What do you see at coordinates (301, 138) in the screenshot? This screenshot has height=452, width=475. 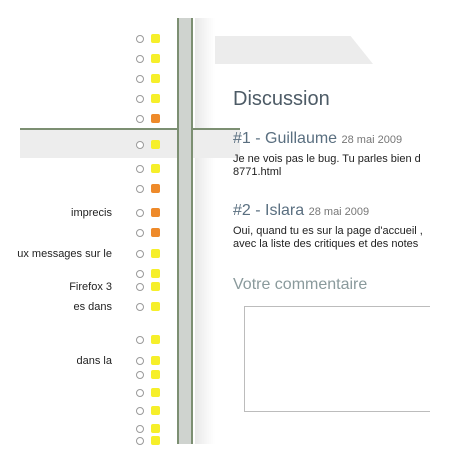 I see `comment-author: Guillaume` at bounding box center [301, 138].